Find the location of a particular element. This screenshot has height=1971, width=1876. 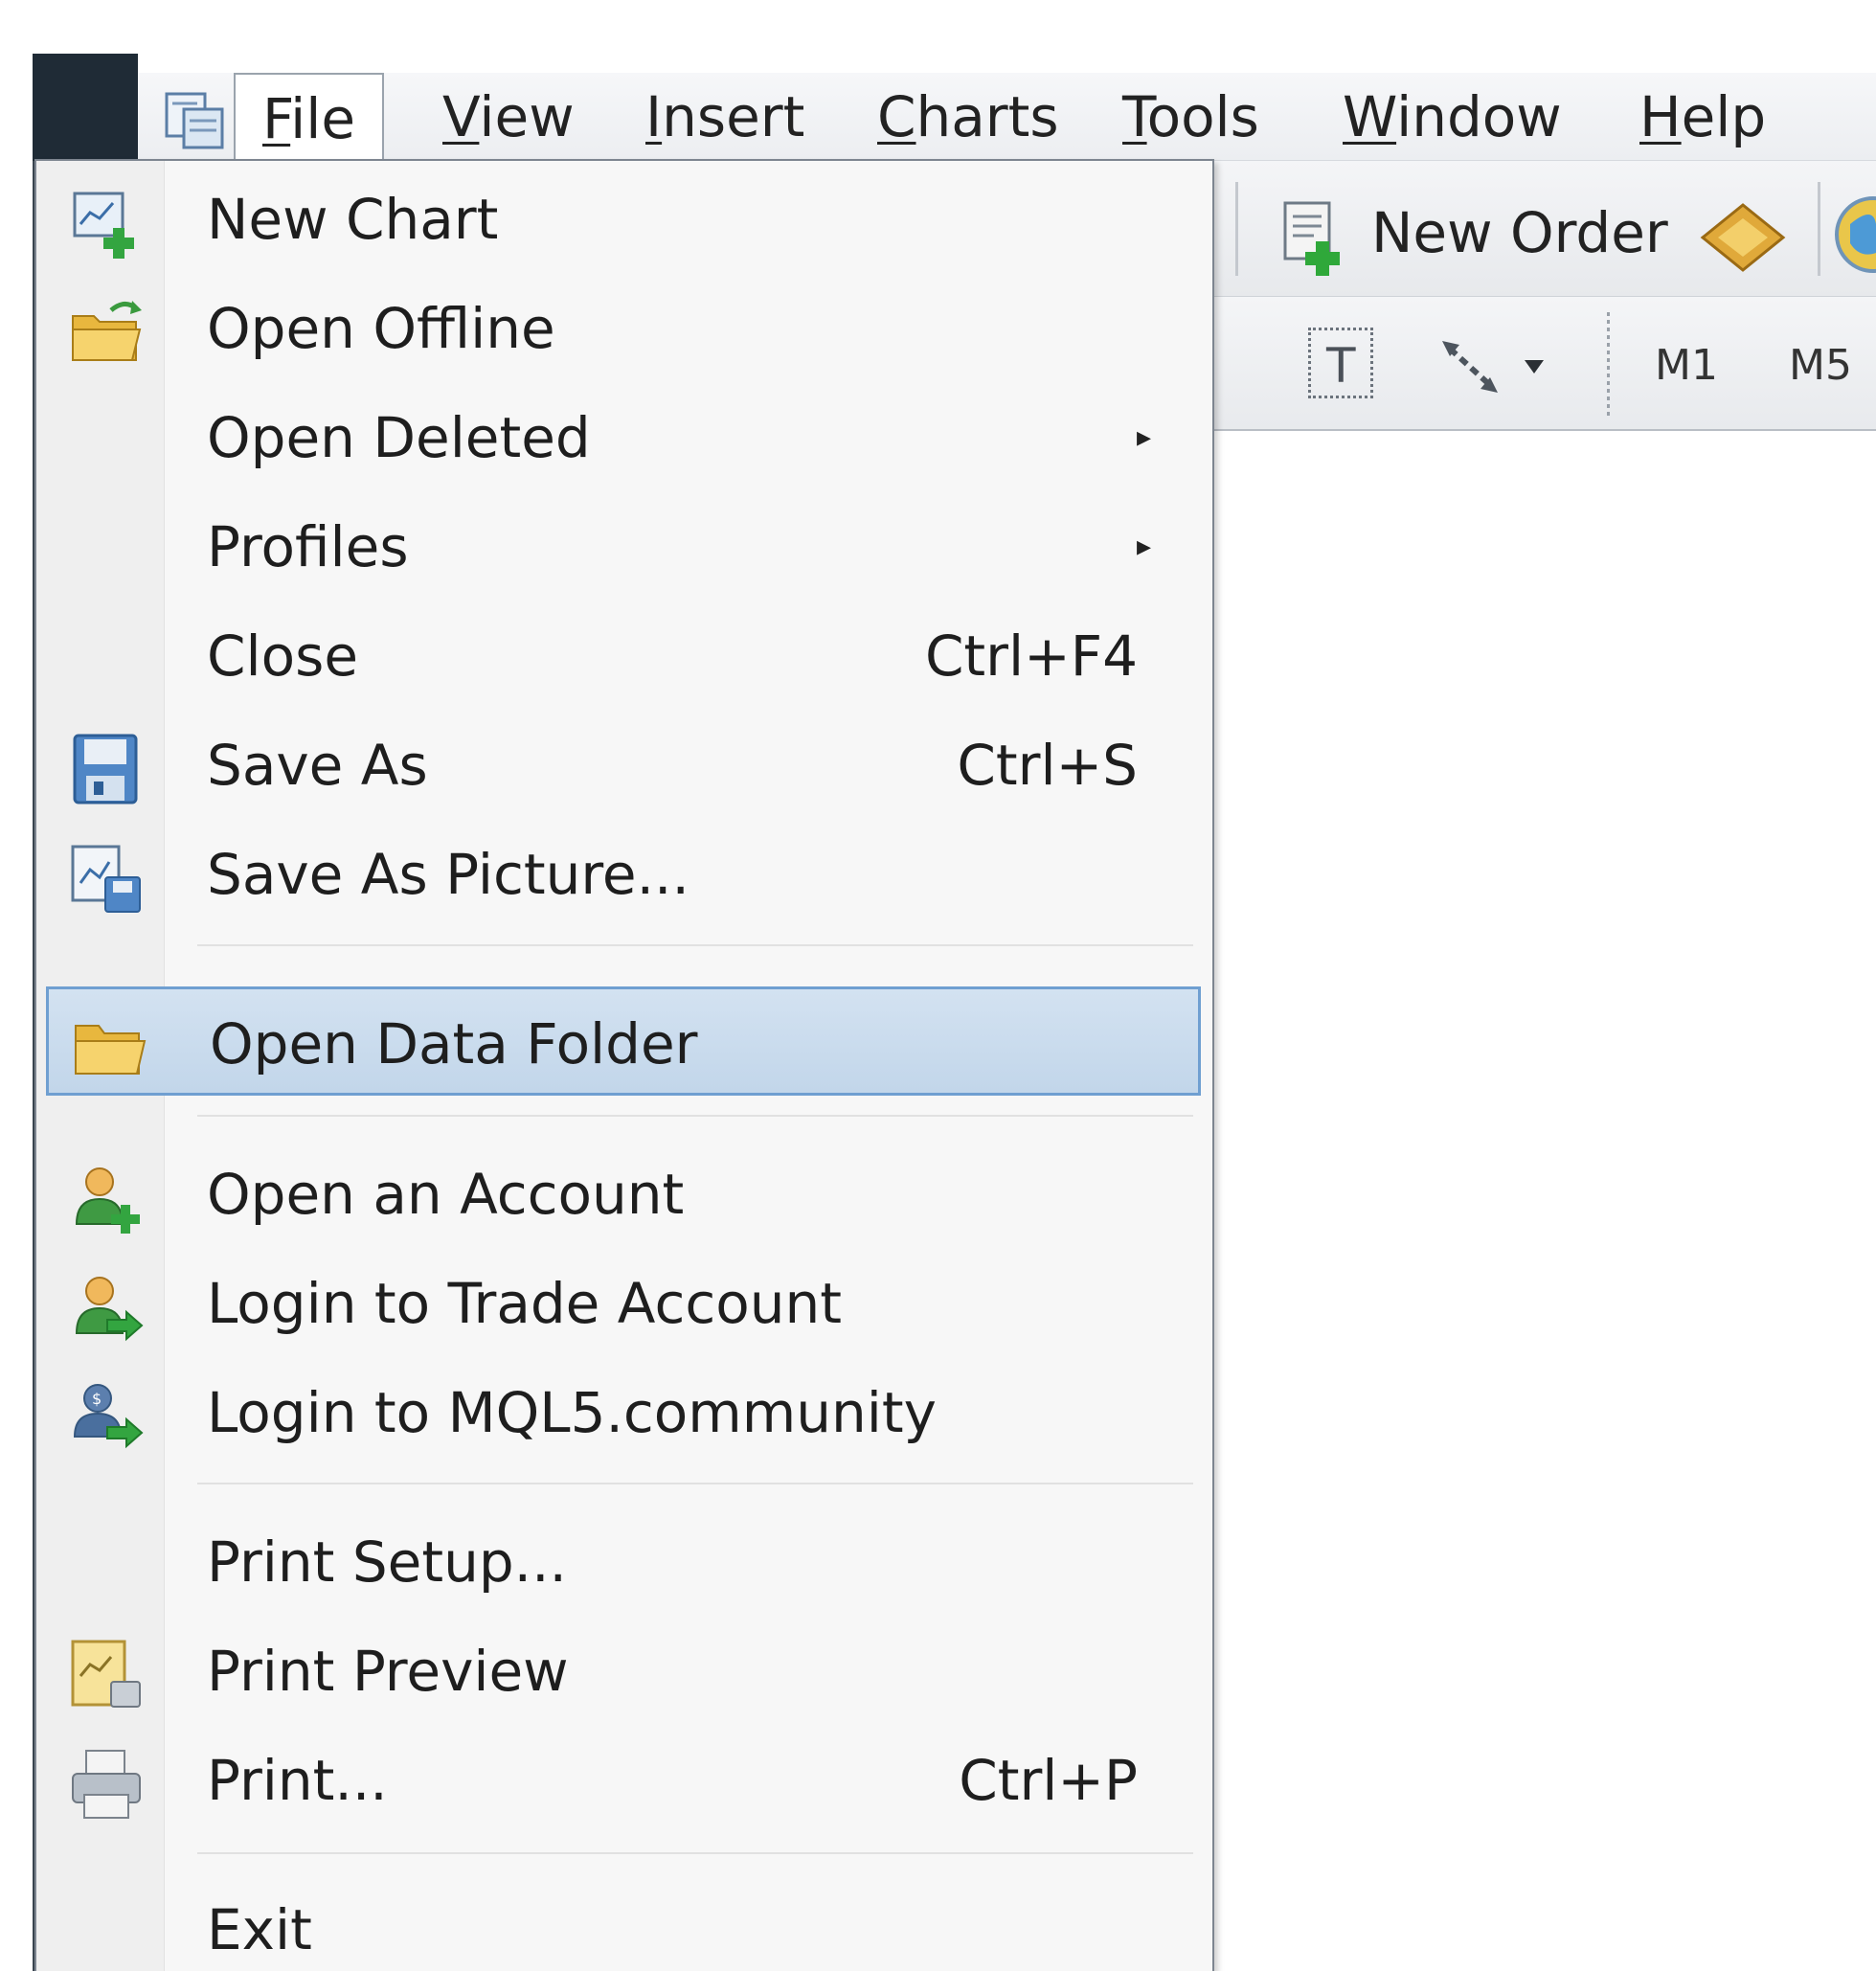

text-tool-label: T is located at coordinates (1341, 366).